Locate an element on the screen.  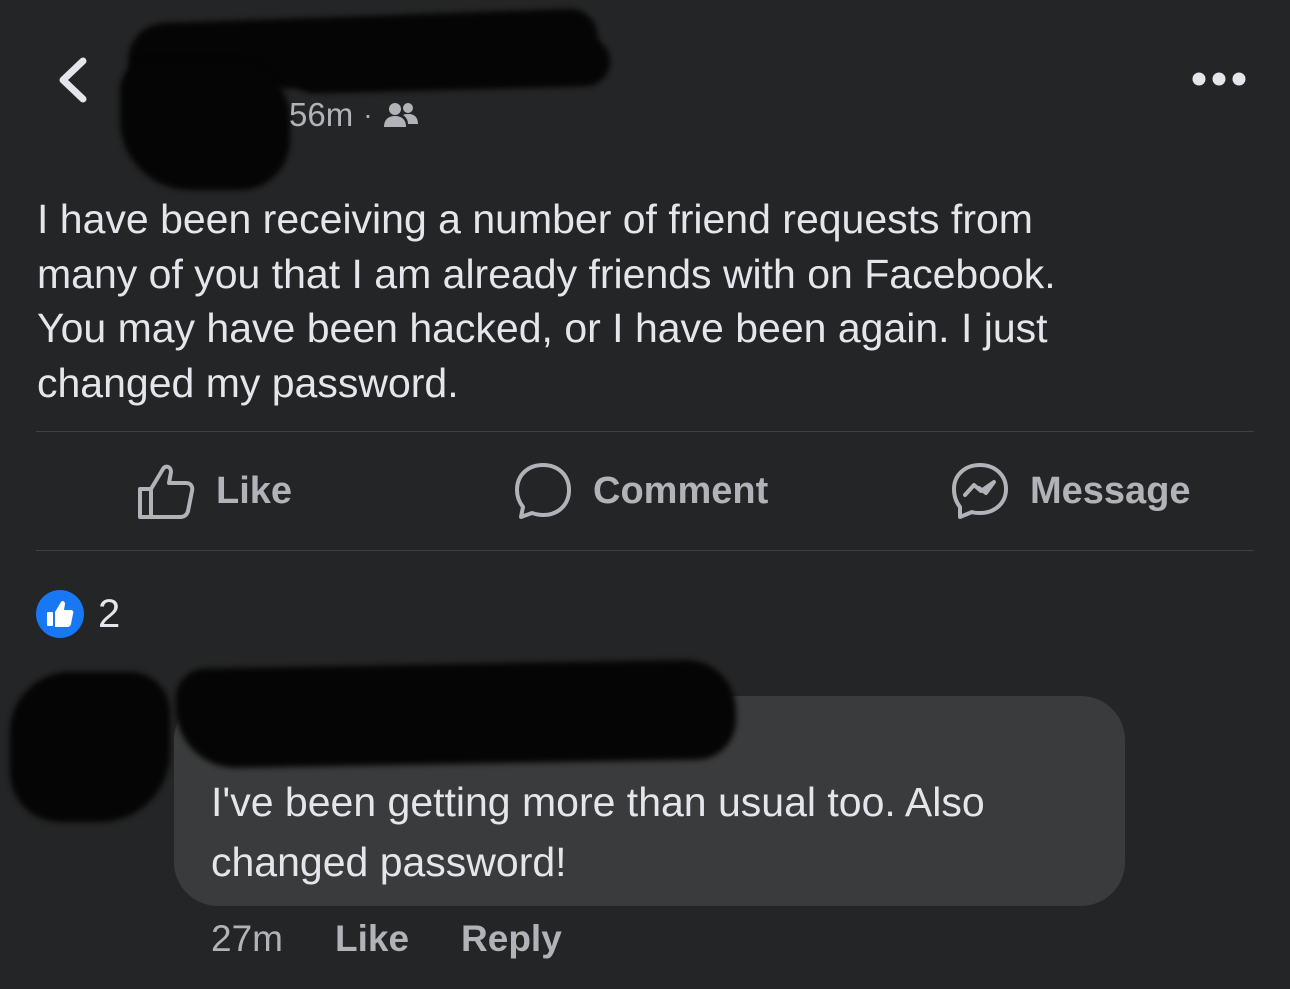
friends-icon is located at coordinates (400, 115).